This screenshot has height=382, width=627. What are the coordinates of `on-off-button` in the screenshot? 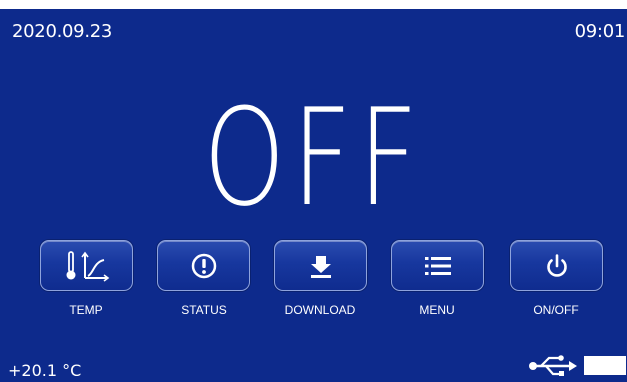 It's located at (556, 265).